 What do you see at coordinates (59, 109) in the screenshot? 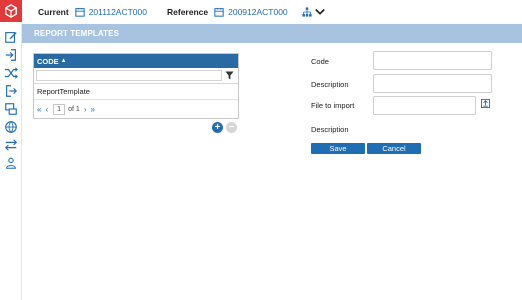
I see `page-number-input: 1` at bounding box center [59, 109].